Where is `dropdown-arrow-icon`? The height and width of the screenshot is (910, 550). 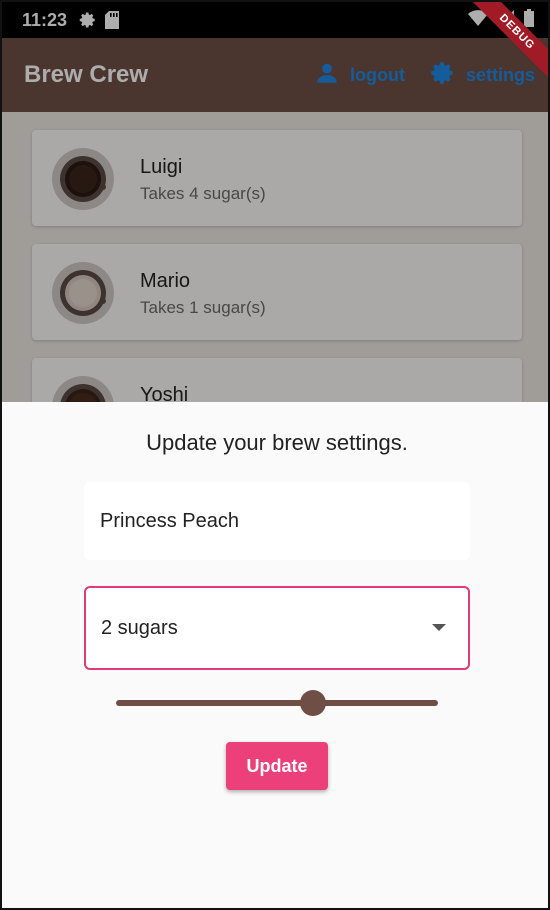 dropdown-arrow-icon is located at coordinates (439, 627).